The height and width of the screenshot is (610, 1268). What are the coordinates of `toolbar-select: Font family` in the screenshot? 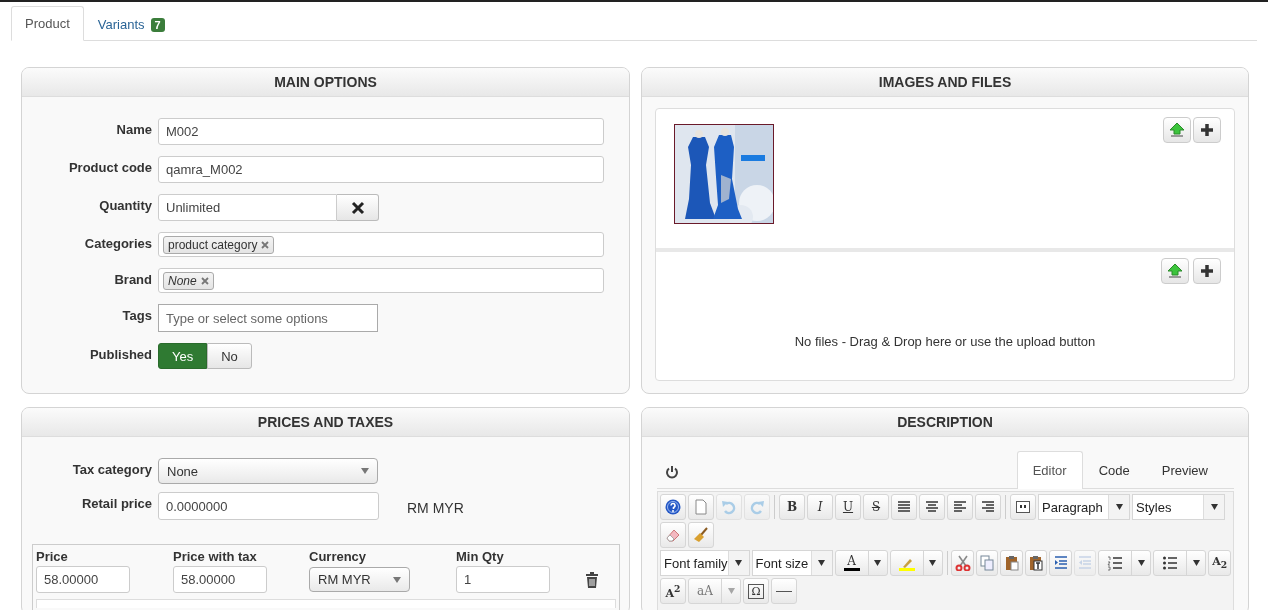 It's located at (705, 563).